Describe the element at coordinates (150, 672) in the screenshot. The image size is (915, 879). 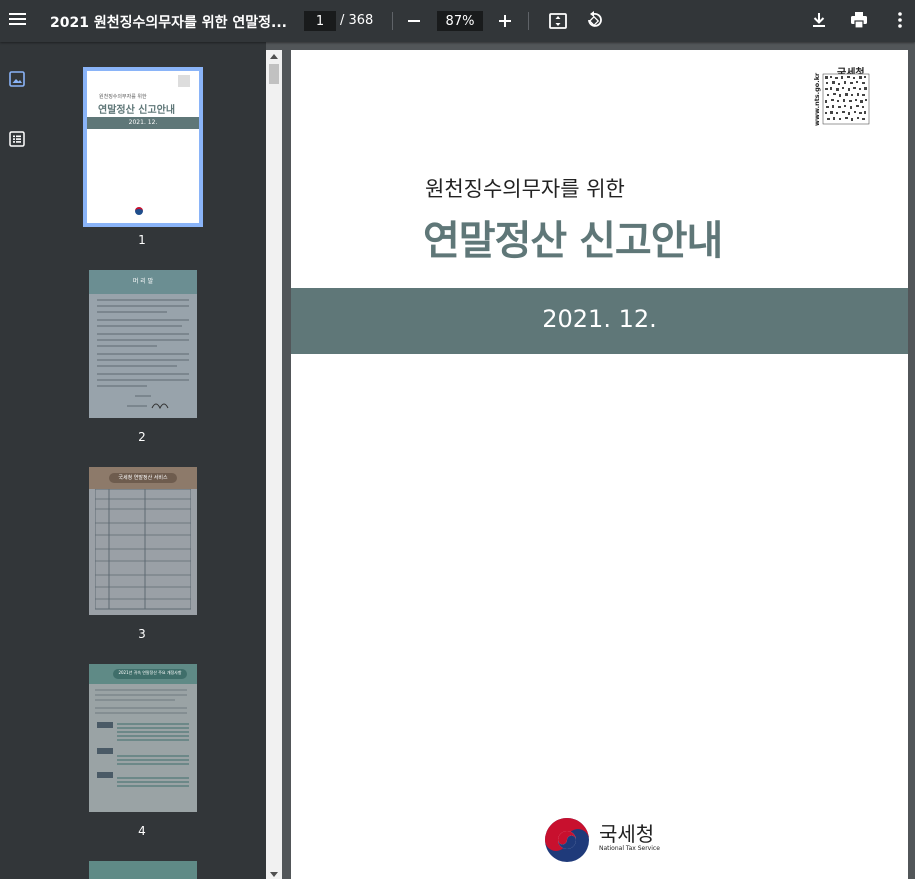
I see `thumb-4-header: 2021년 귀속 연말정산 주요 개정사항` at that location.